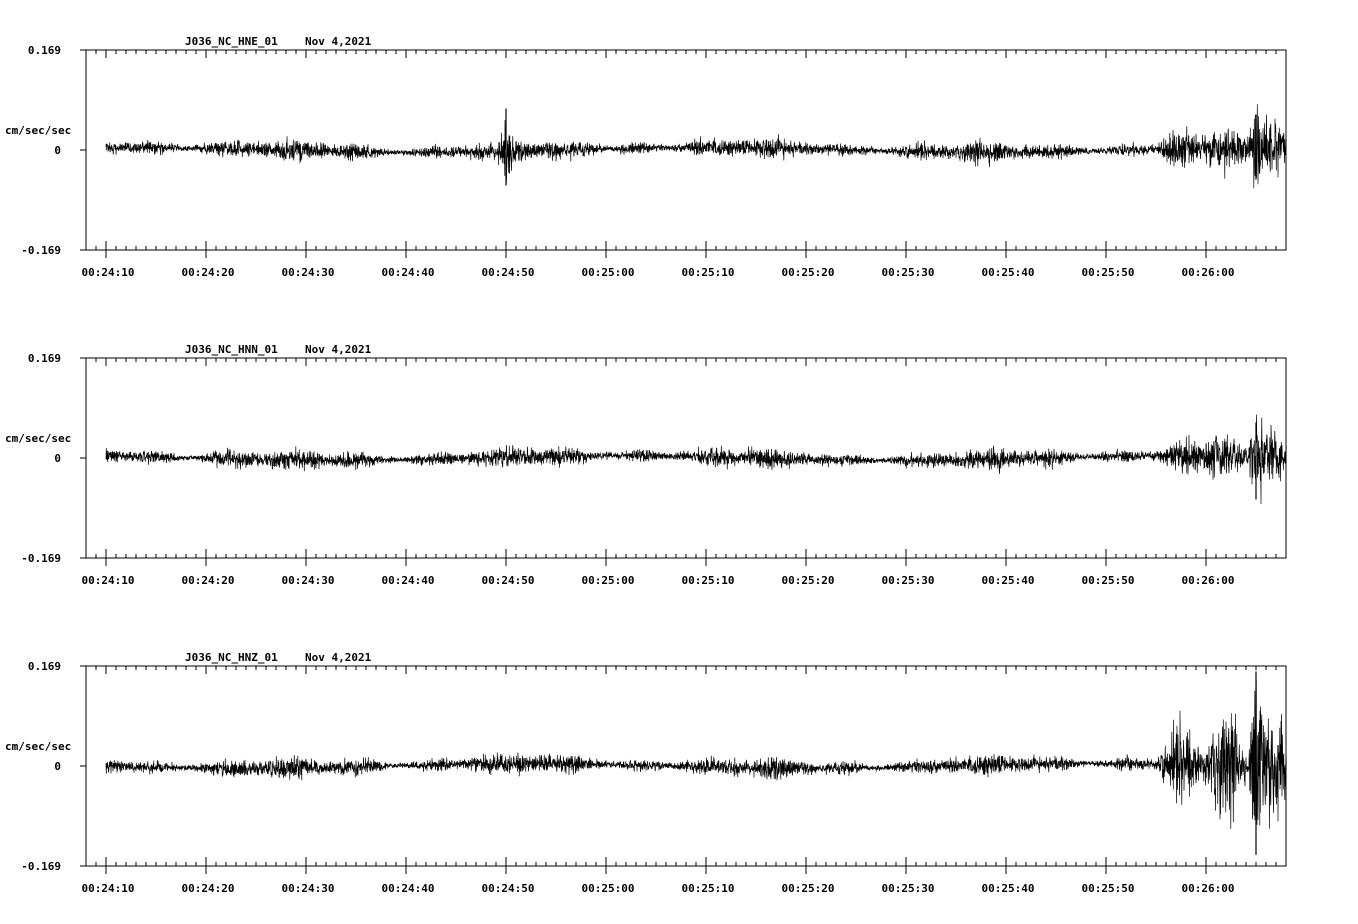 The width and height of the screenshot is (1358, 924). I want to click on panel-title: J036_NC_HNE_01, so click(231, 41).